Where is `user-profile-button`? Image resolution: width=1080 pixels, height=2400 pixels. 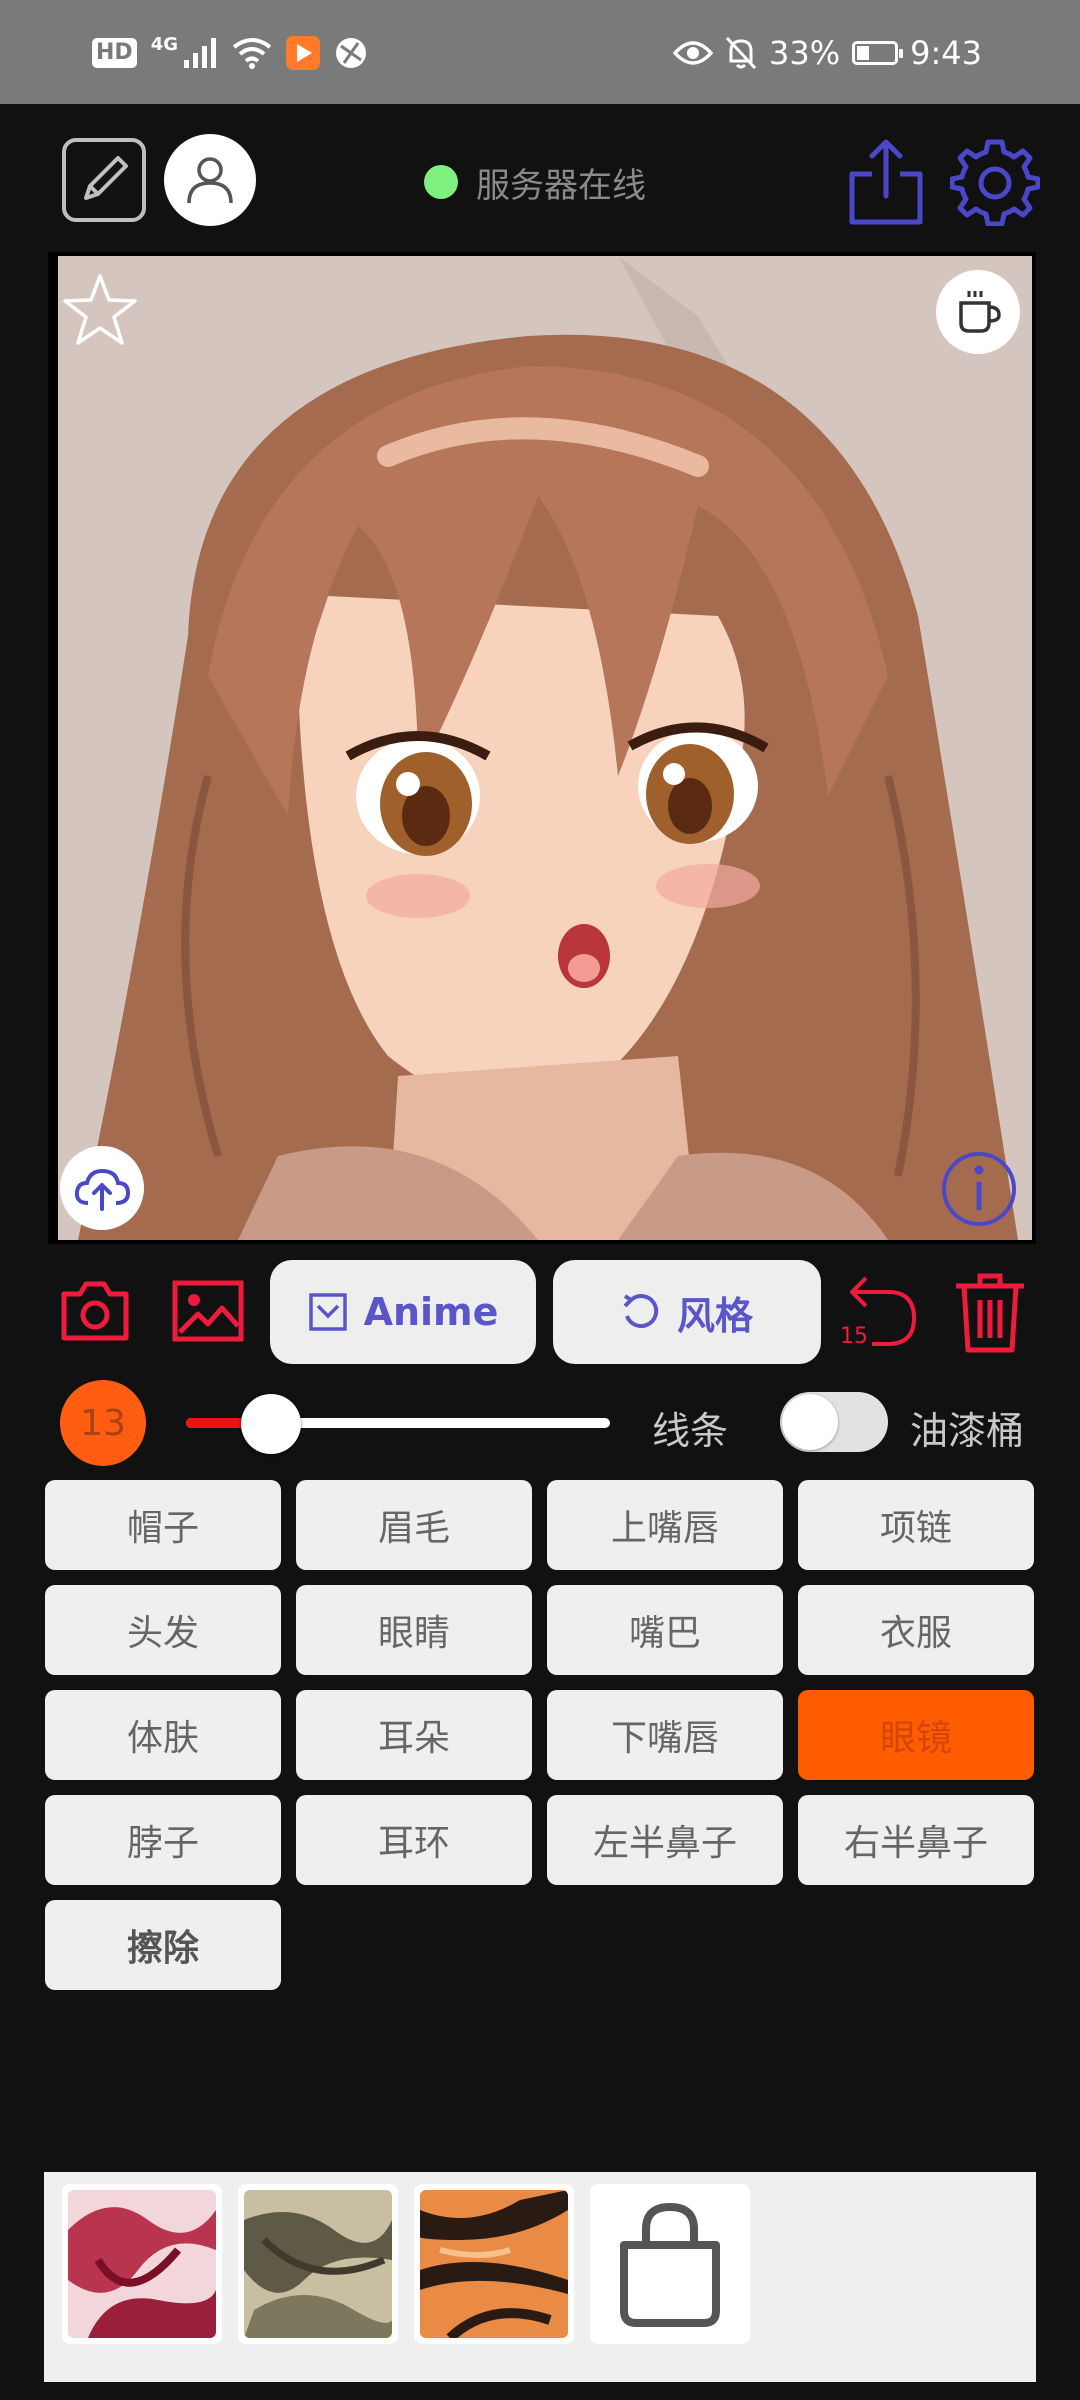
user-profile-button is located at coordinates (210, 180).